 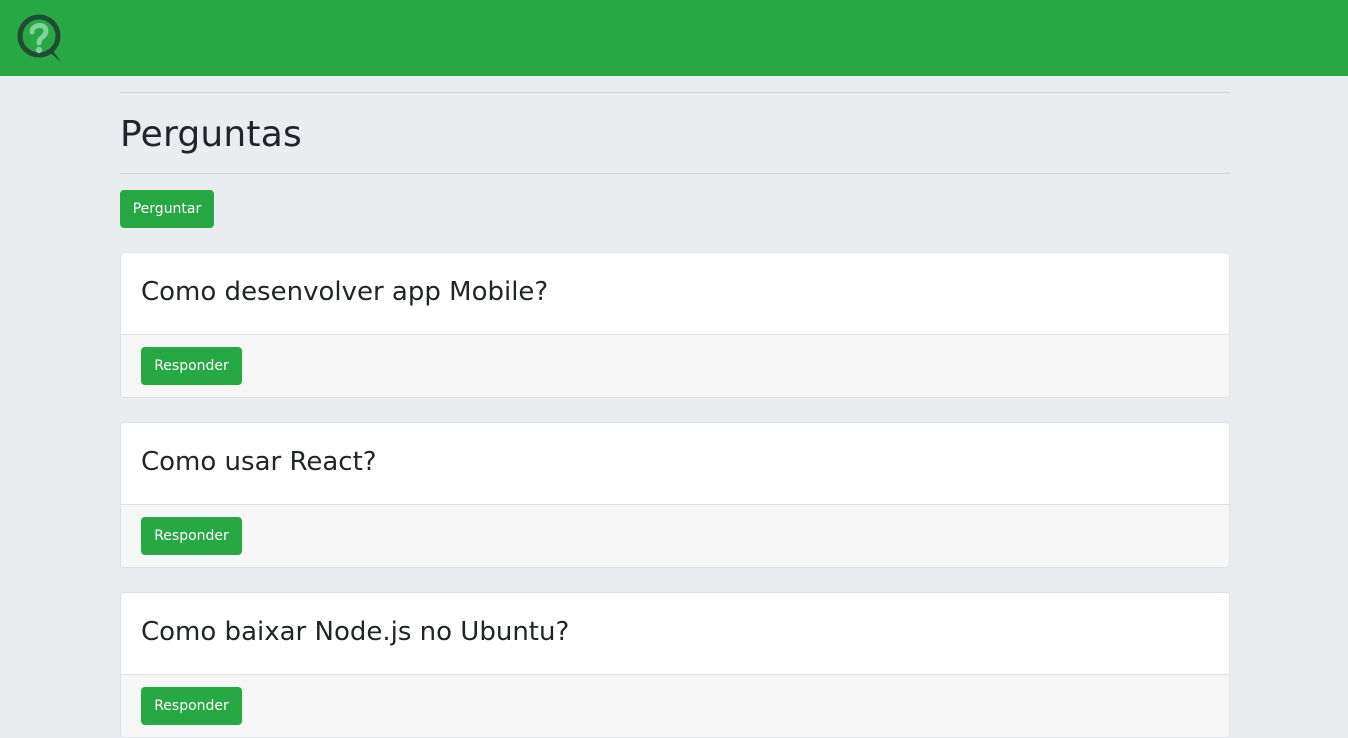 What do you see at coordinates (675, 463) in the screenshot?
I see `question-card-body: Como usar React?` at bounding box center [675, 463].